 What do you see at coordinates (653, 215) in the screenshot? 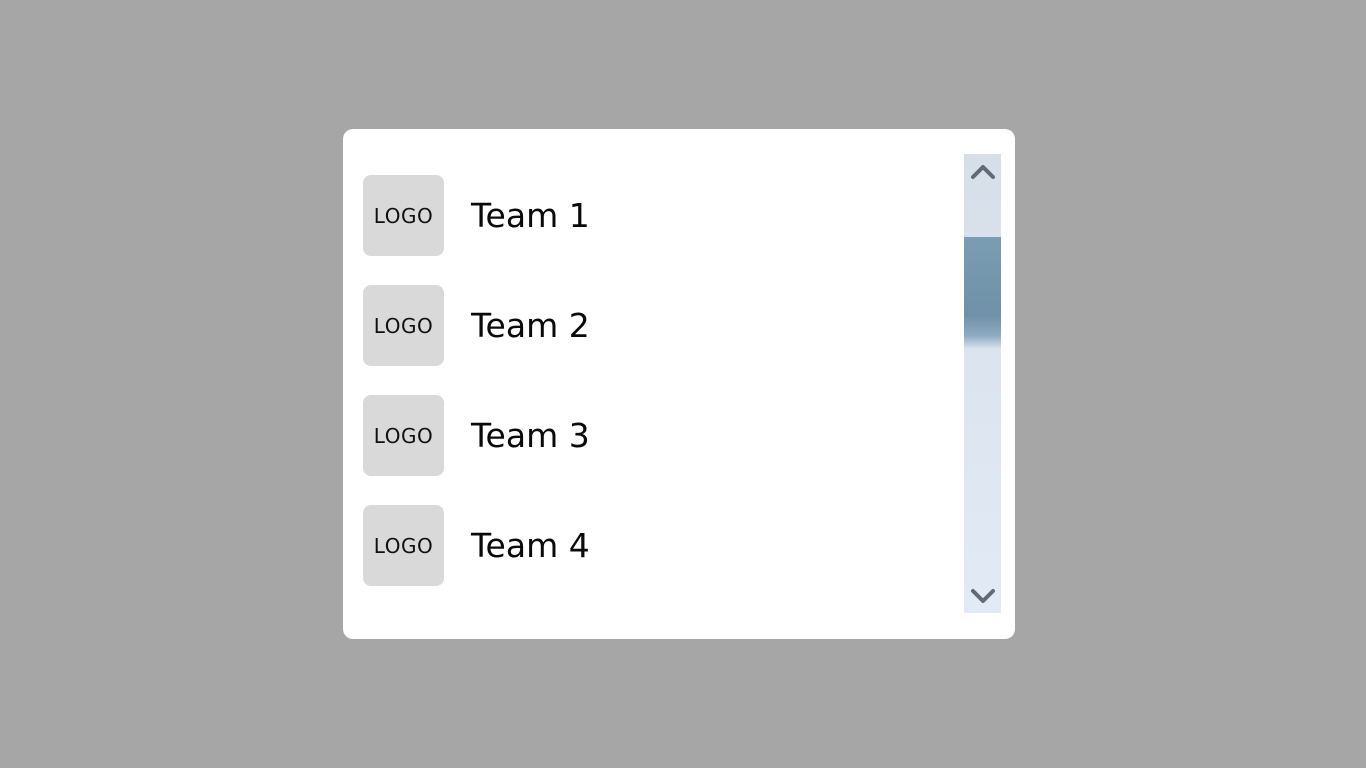
I see `team-list-item-1: LOGO Team 1` at bounding box center [653, 215].